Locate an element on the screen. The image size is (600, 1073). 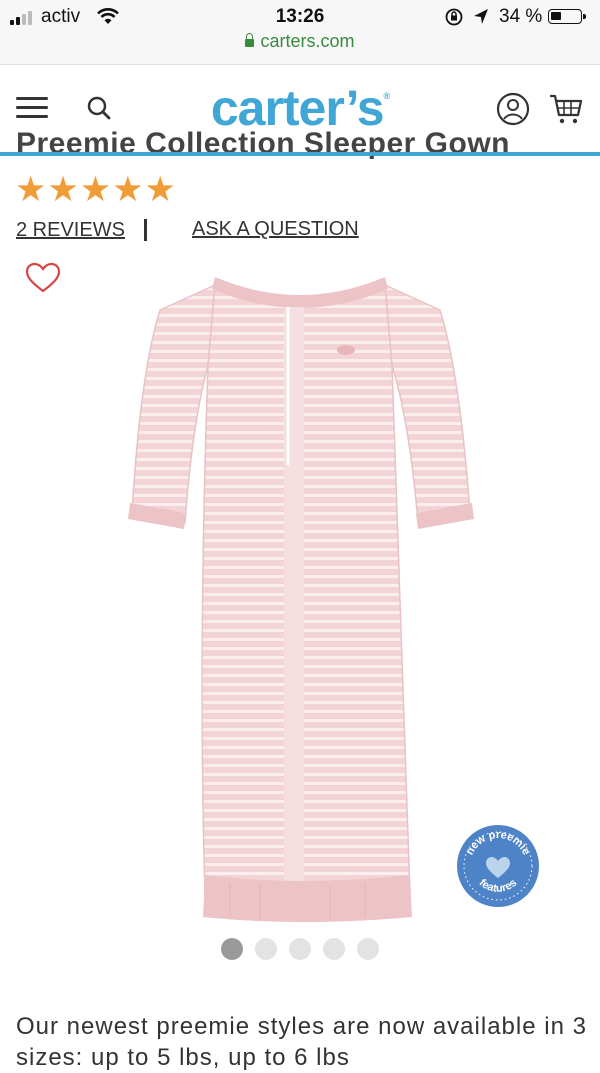
rotation-lock-icon is located at coordinates (454, 17).